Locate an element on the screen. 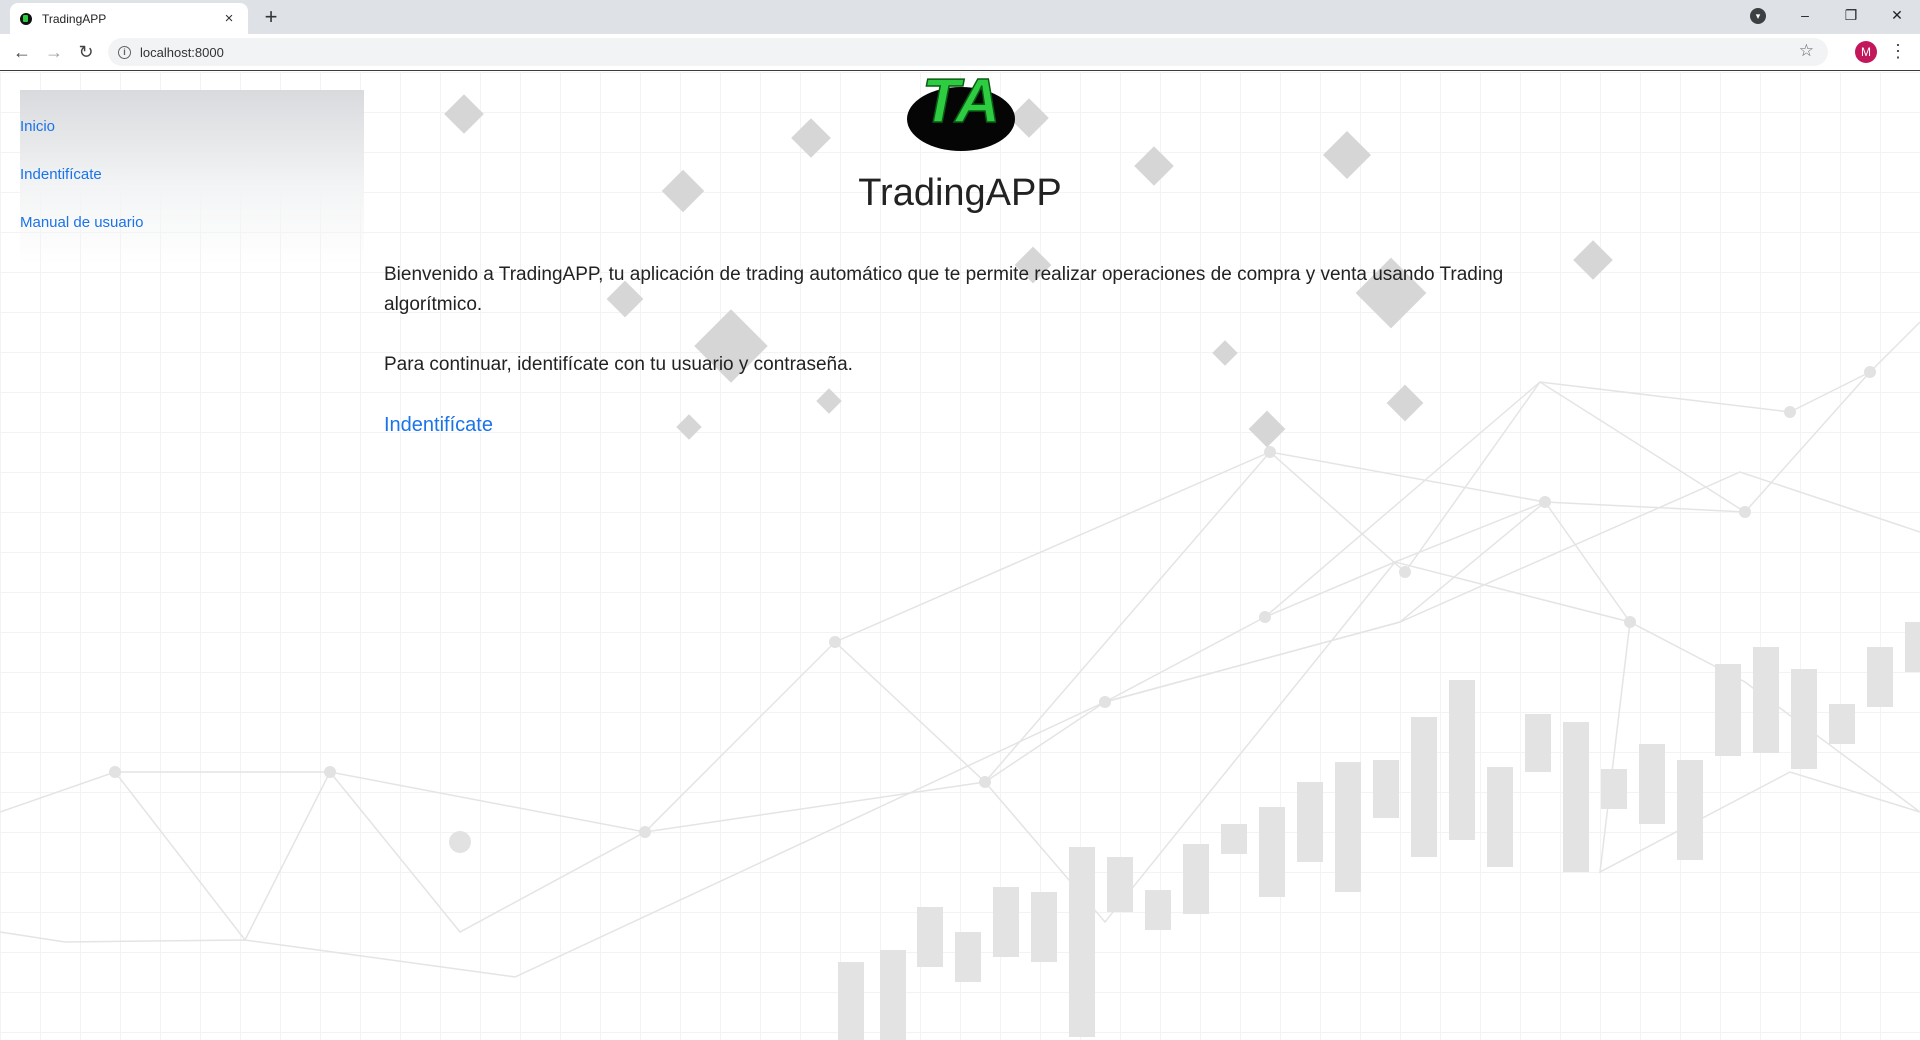  restore-button: ❐ is located at coordinates (1851, 15).